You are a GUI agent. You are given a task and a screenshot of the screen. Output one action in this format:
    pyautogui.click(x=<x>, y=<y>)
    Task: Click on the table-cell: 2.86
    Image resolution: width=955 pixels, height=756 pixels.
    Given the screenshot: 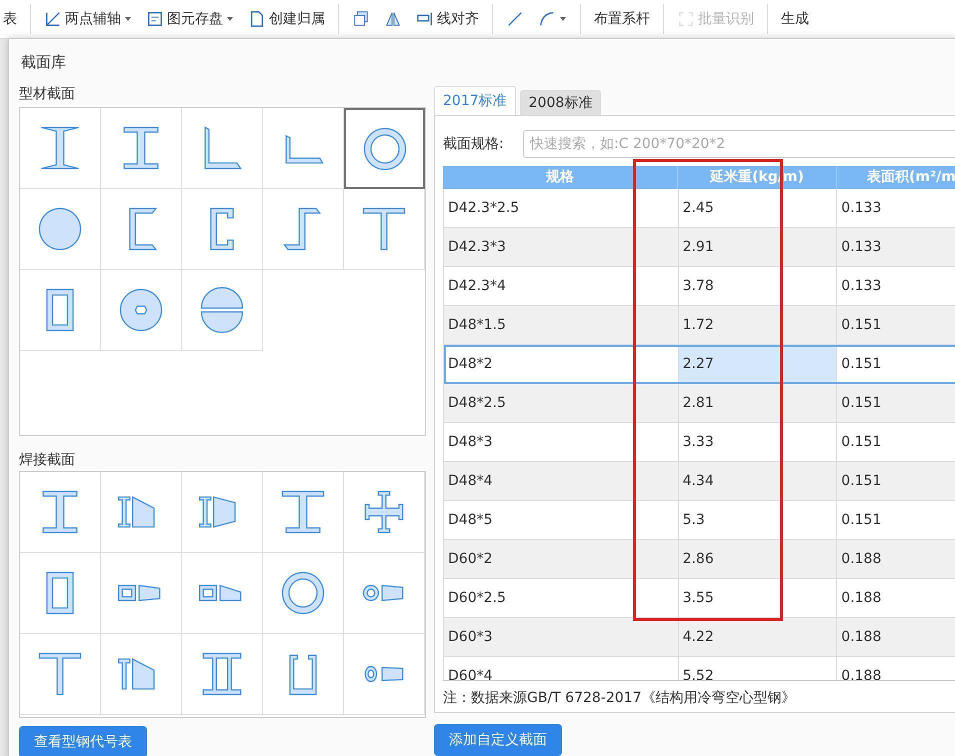 What is the action you would take?
    pyautogui.click(x=758, y=559)
    